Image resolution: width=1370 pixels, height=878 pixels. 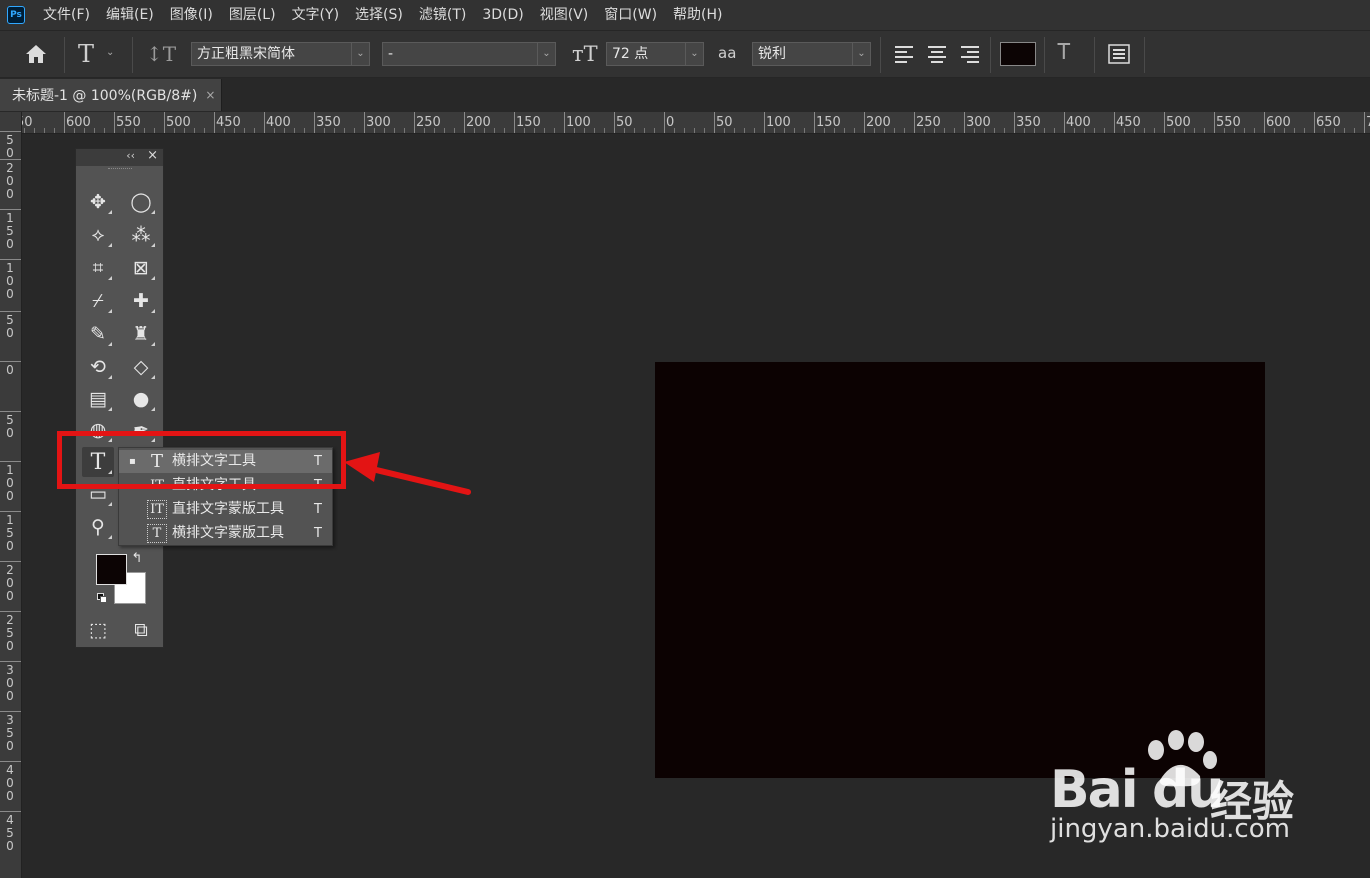 What do you see at coordinates (178, 122) in the screenshot?
I see `ruler-label: 500` at bounding box center [178, 122].